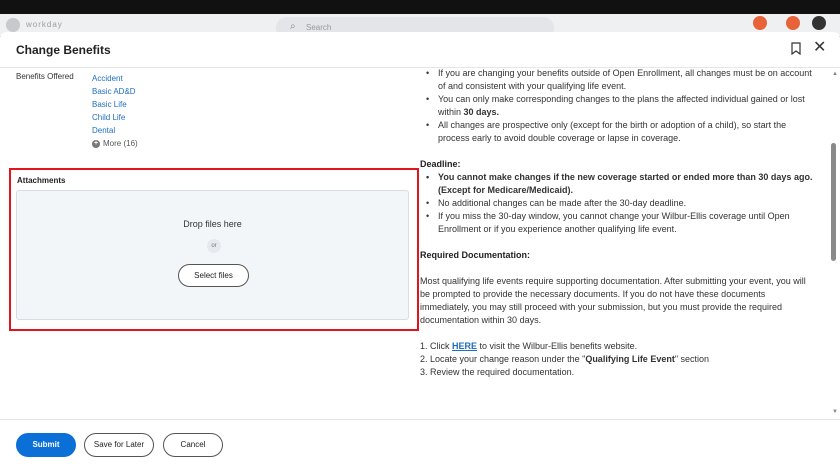 Image resolution: width=840 pixels, height=469 pixels. Describe the element at coordinates (114, 130) in the screenshot. I see `benefit-link-dental: Dental` at that location.